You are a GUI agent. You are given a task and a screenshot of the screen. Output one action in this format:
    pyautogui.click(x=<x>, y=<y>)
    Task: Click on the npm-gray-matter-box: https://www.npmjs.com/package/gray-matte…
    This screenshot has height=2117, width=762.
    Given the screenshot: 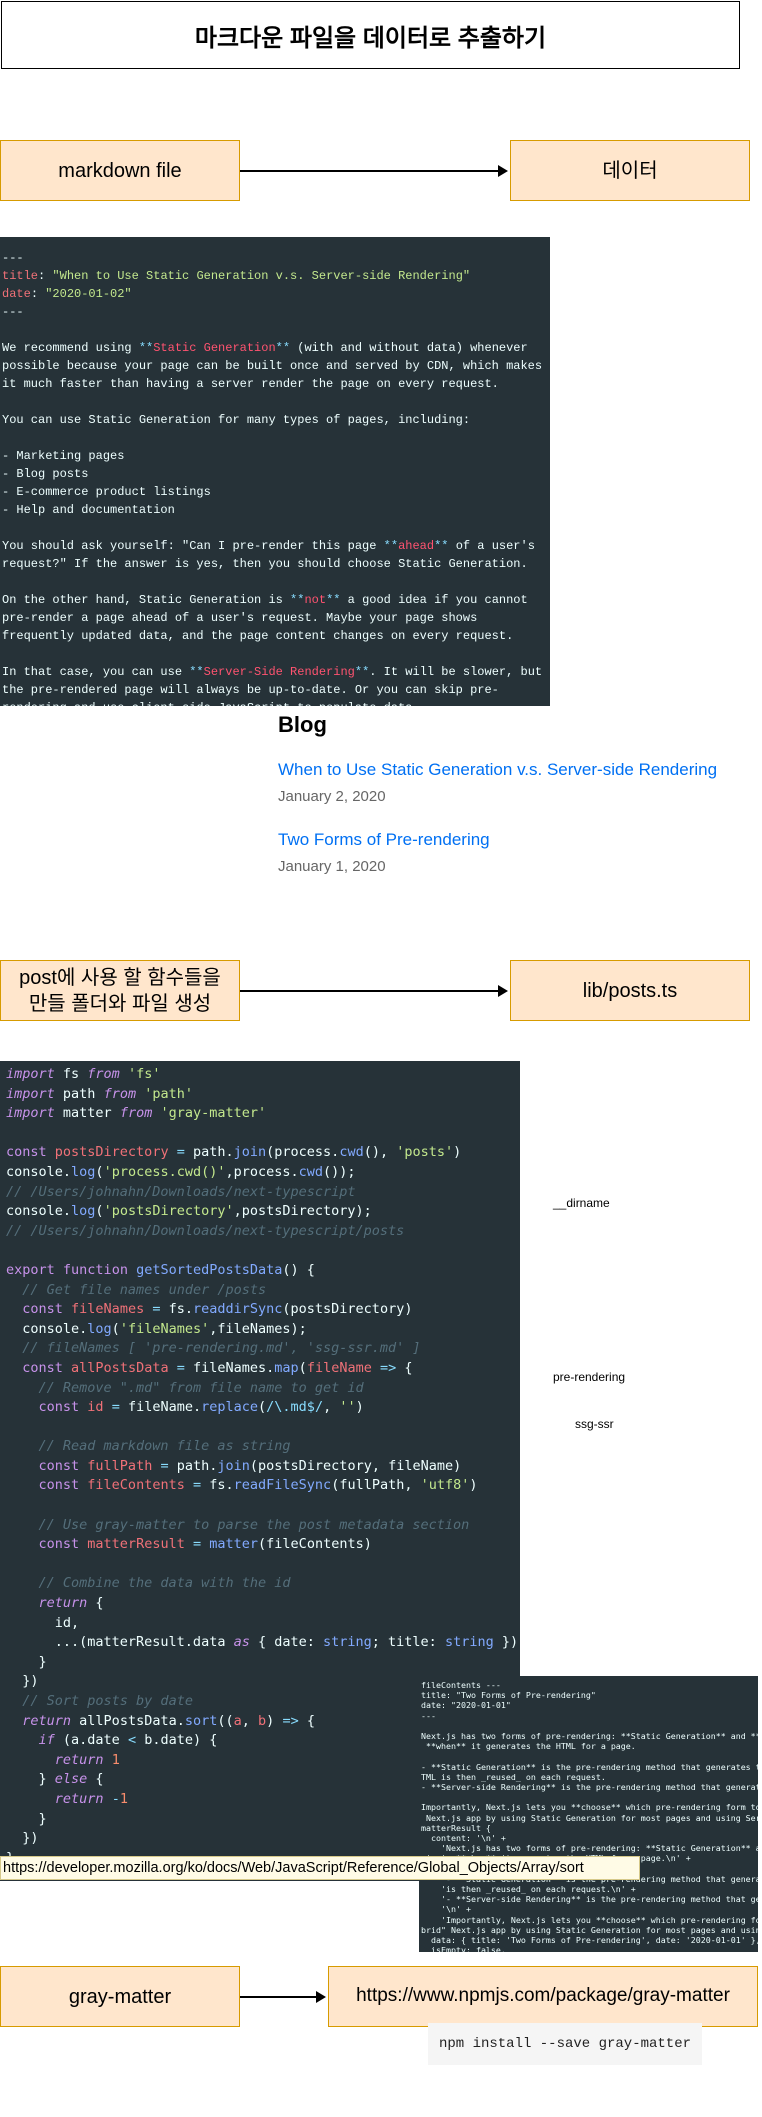 What is the action you would take?
    pyautogui.click(x=543, y=1996)
    